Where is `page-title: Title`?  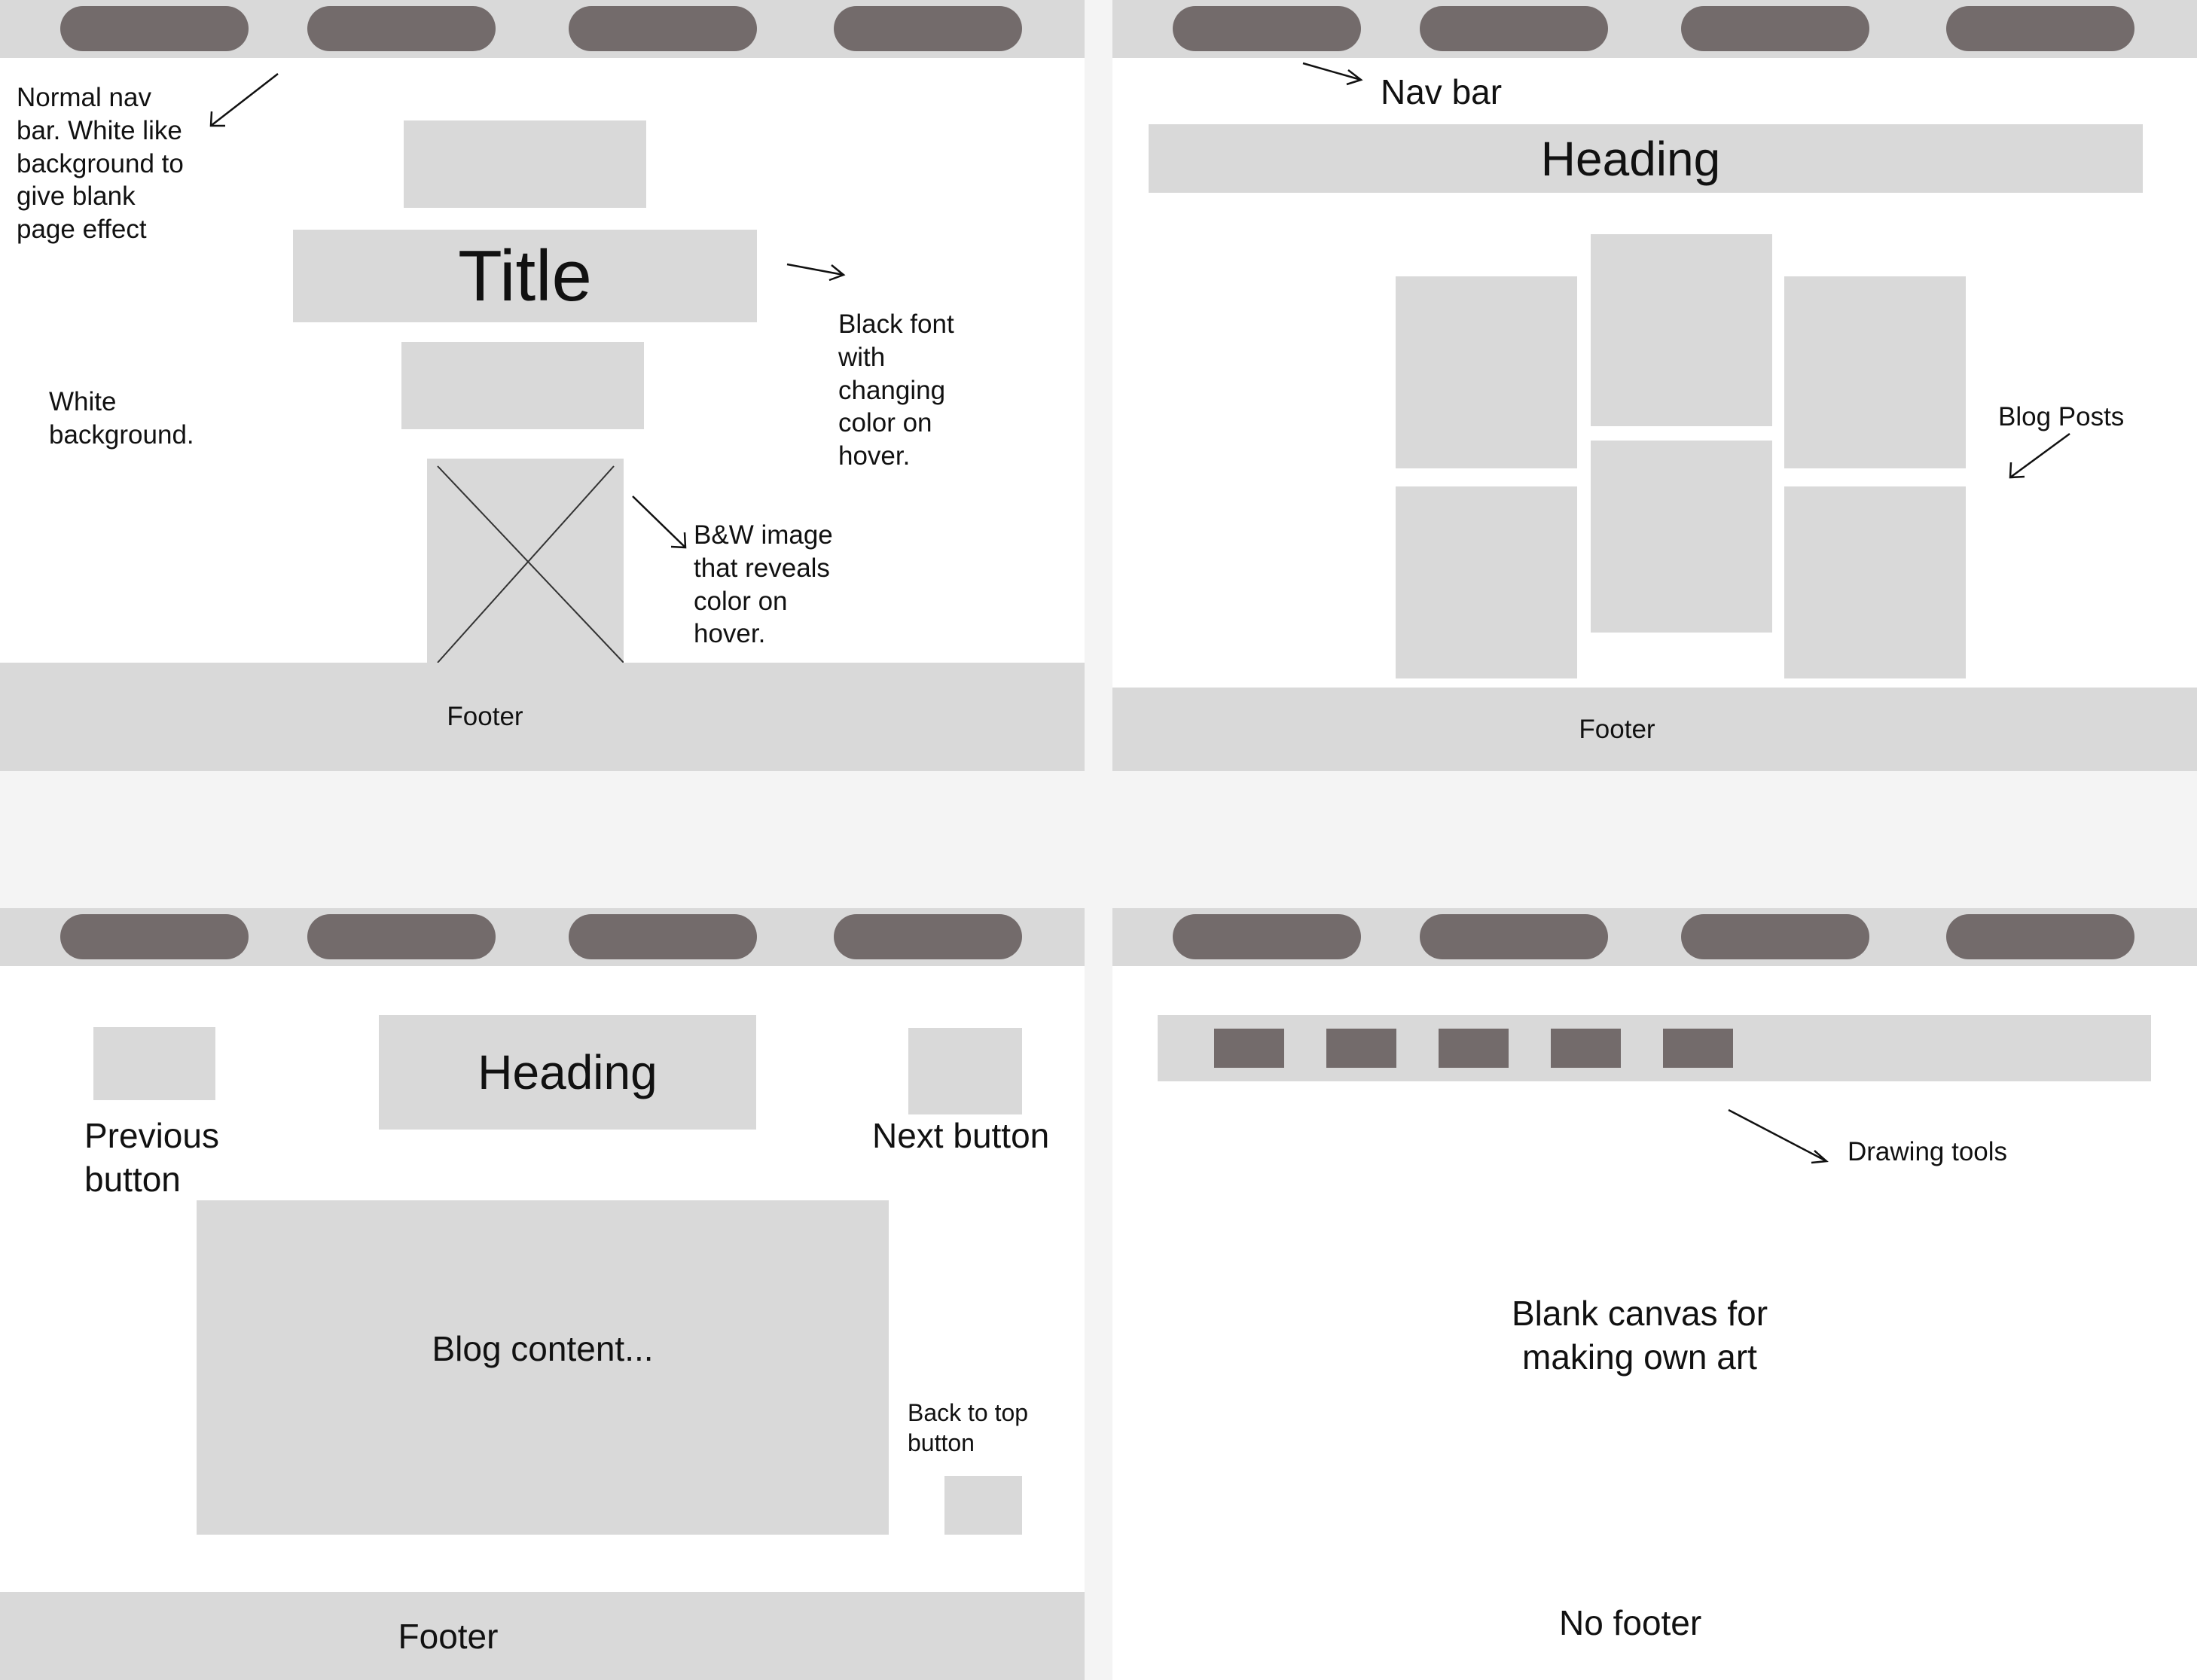
page-title: Title is located at coordinates (525, 275).